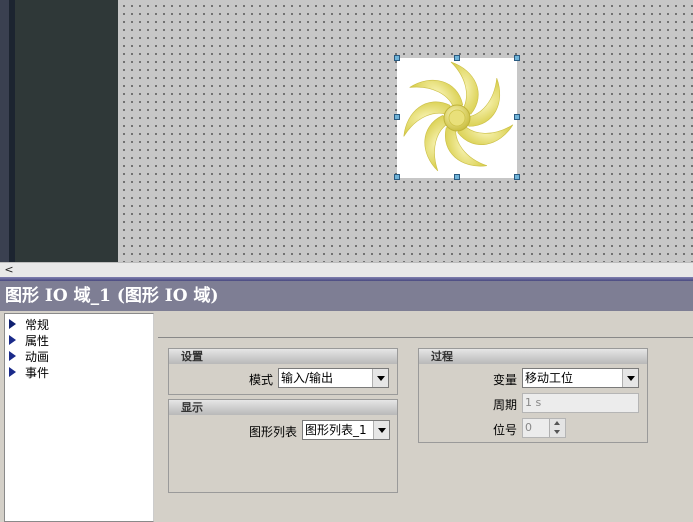  What do you see at coordinates (549, 378) in the screenshot?
I see `variable-value: 移动工位` at bounding box center [549, 378].